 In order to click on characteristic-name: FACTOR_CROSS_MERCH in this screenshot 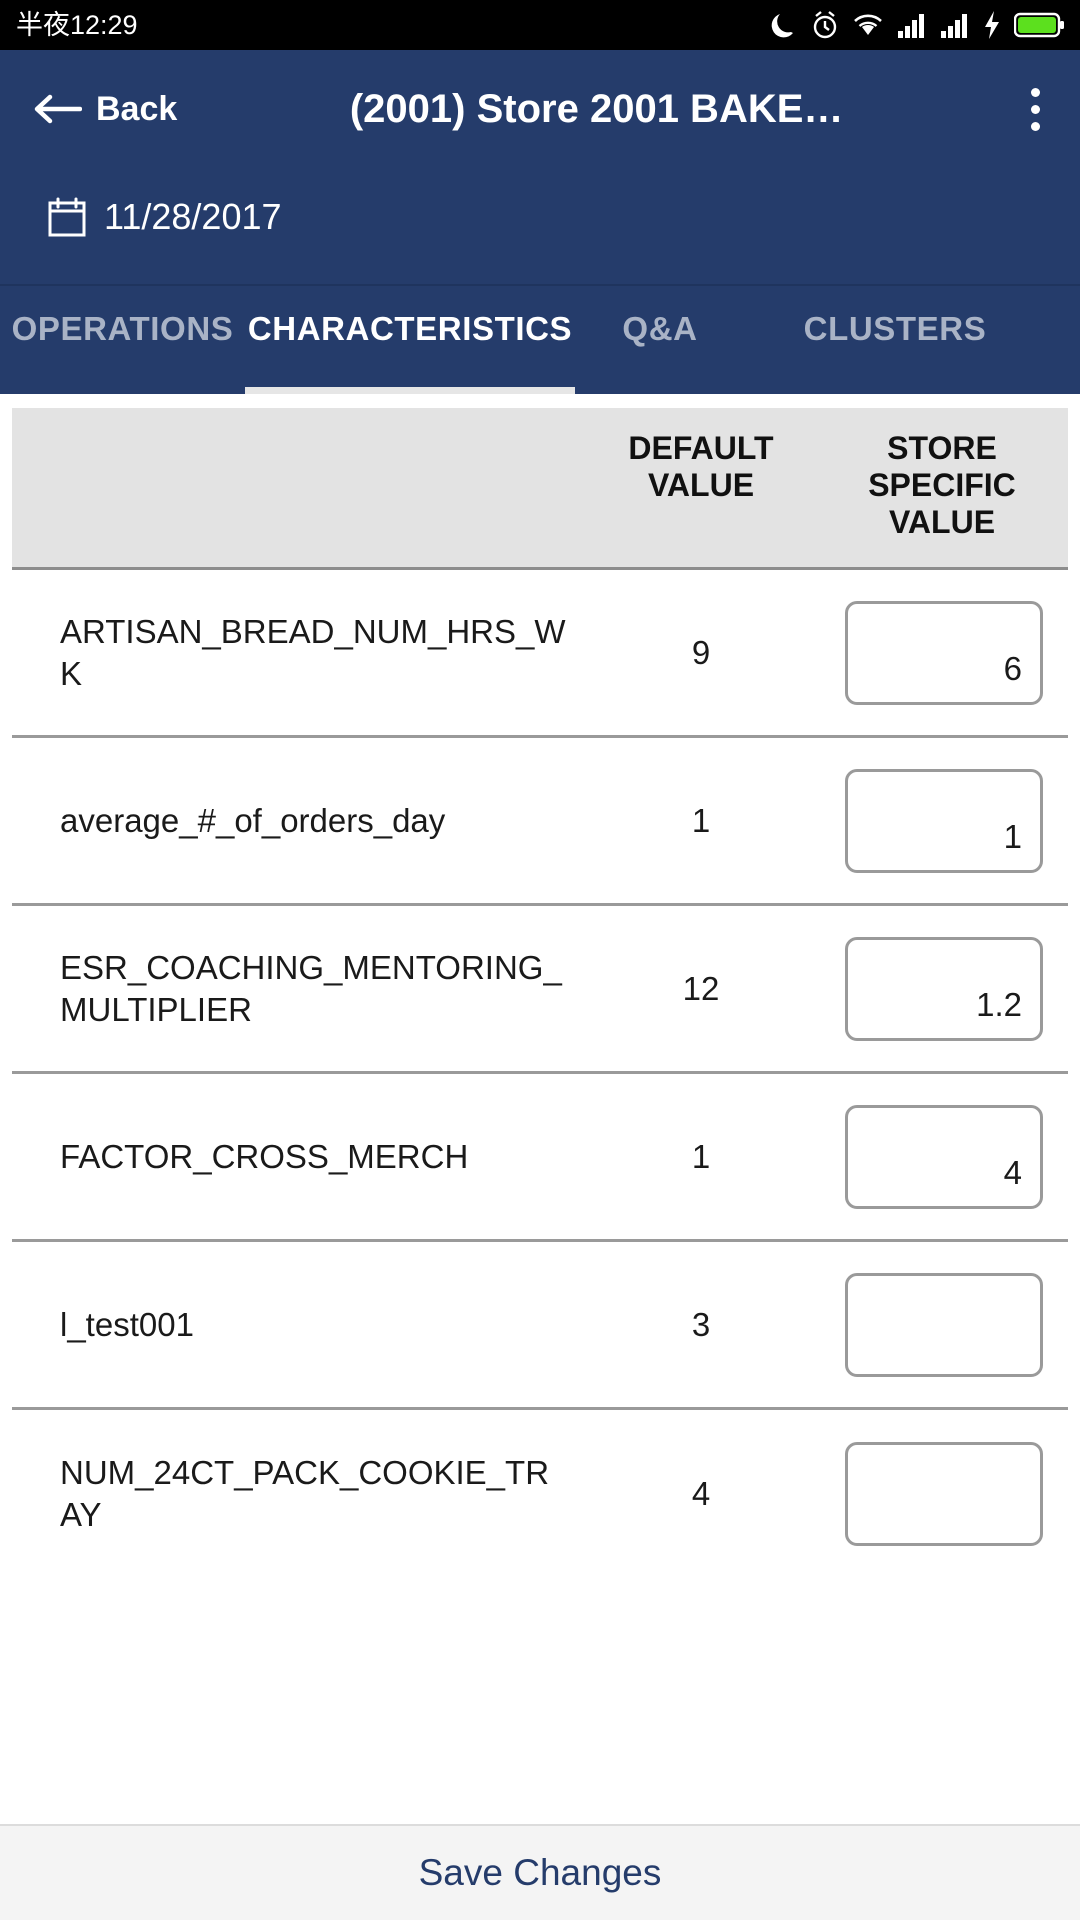, I will do `click(264, 1156)`.